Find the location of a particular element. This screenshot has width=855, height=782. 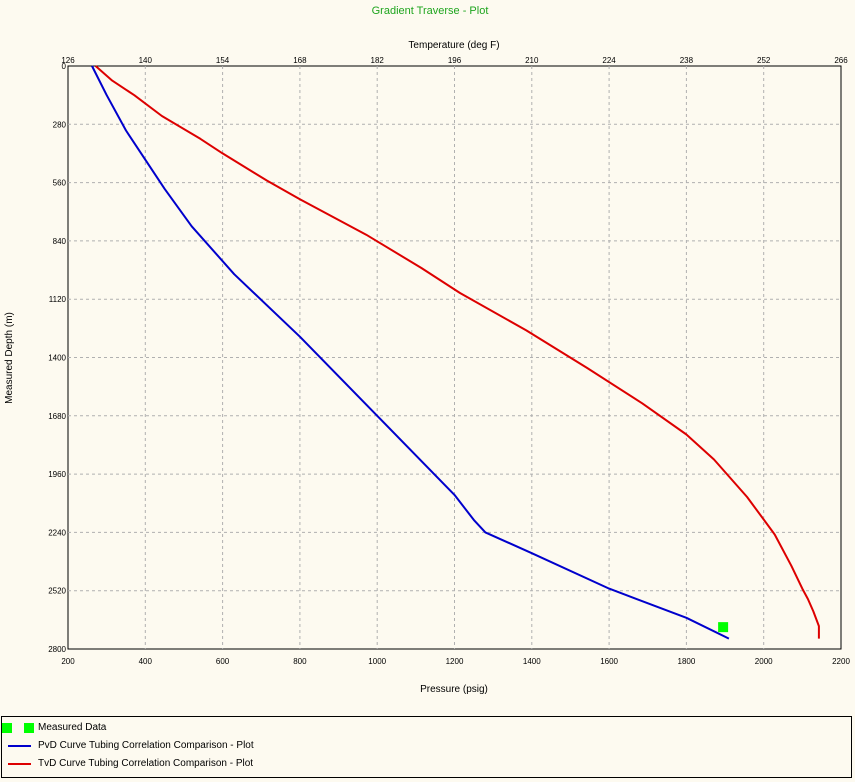

x-top-tick-label: 210 is located at coordinates (532, 60).